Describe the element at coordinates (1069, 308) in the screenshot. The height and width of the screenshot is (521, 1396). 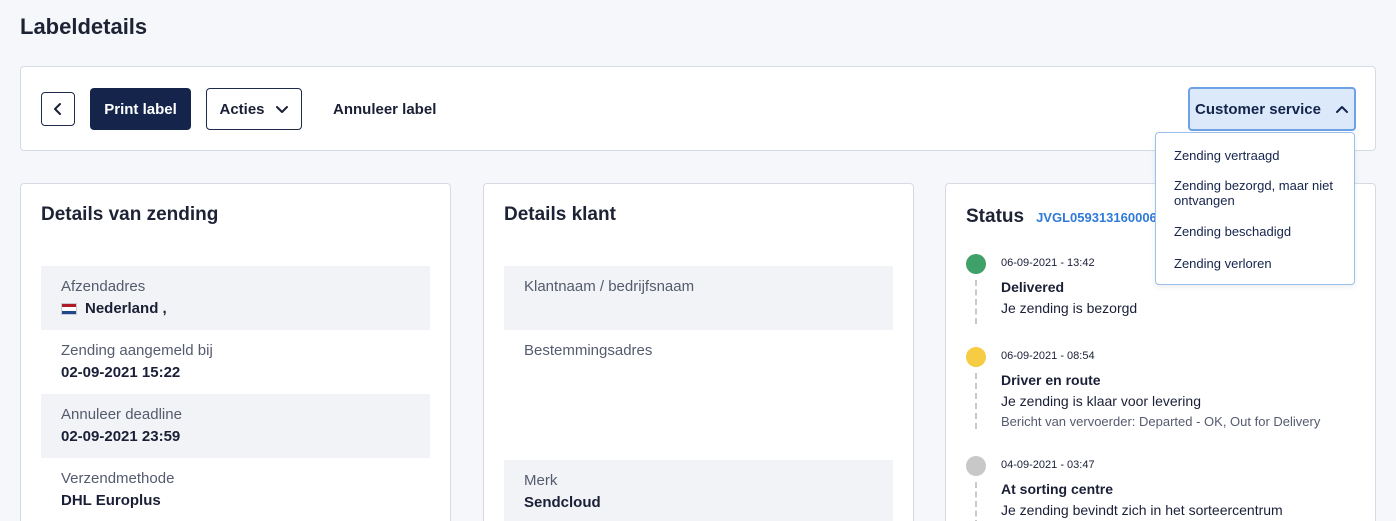
I see `event-description: Je zending is bezorgd` at that location.